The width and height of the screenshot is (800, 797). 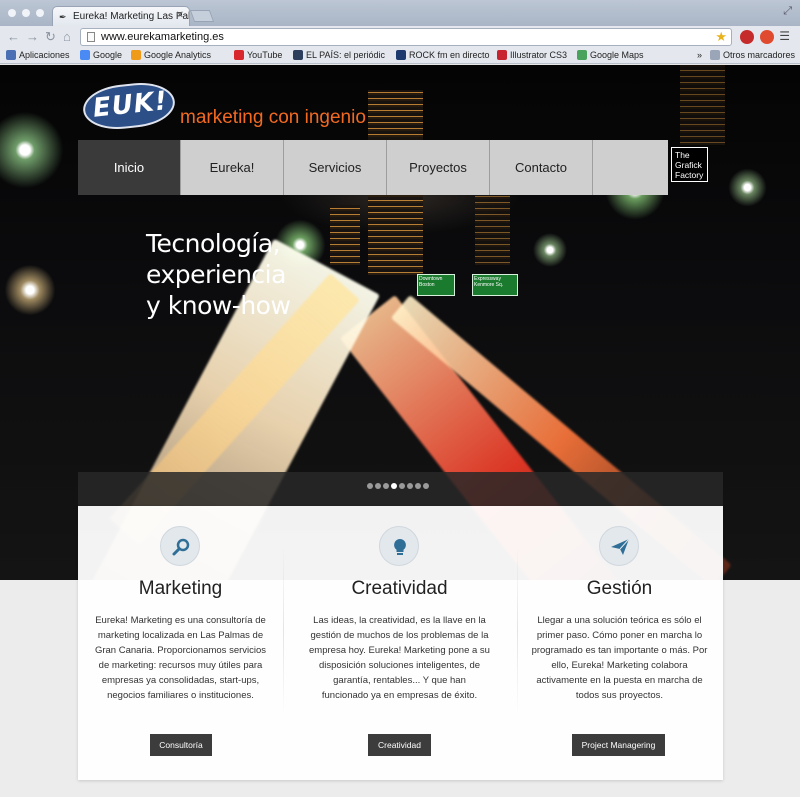 I want to click on folder-icon, so click(x=715, y=55).